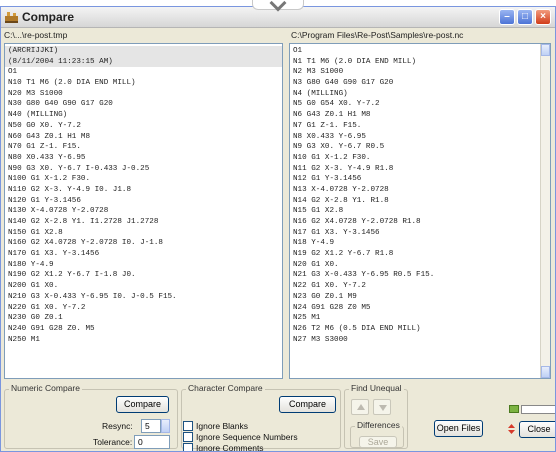  What do you see at coordinates (35, 318) in the screenshot?
I see `code-line: N230 G0 Z0.1` at bounding box center [35, 318].